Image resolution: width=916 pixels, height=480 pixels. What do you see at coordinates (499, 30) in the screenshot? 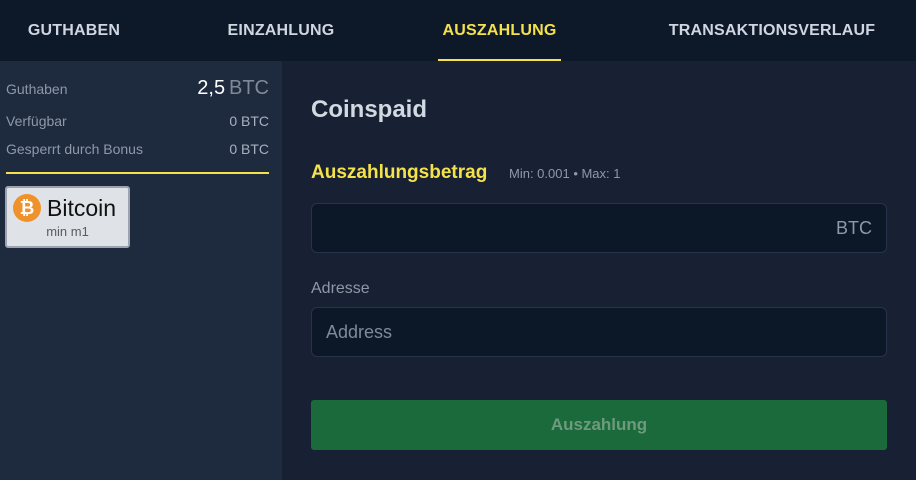
I see `tab-auszahlung: AUSZAHLUNG` at bounding box center [499, 30].